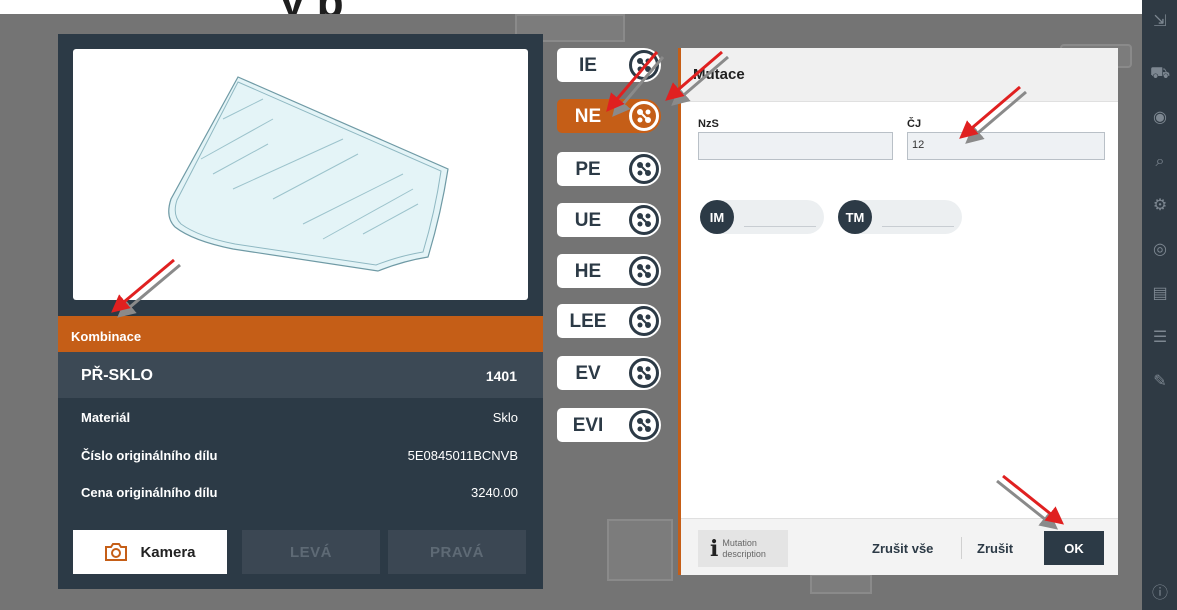 Image resolution: width=1177 pixels, height=610 pixels. I want to click on mutation-description-label: Mutation description, so click(744, 549).